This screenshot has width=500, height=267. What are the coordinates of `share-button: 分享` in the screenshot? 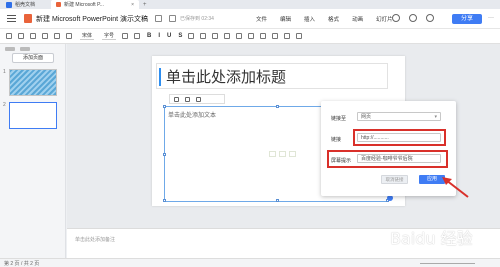 It's located at (467, 19).